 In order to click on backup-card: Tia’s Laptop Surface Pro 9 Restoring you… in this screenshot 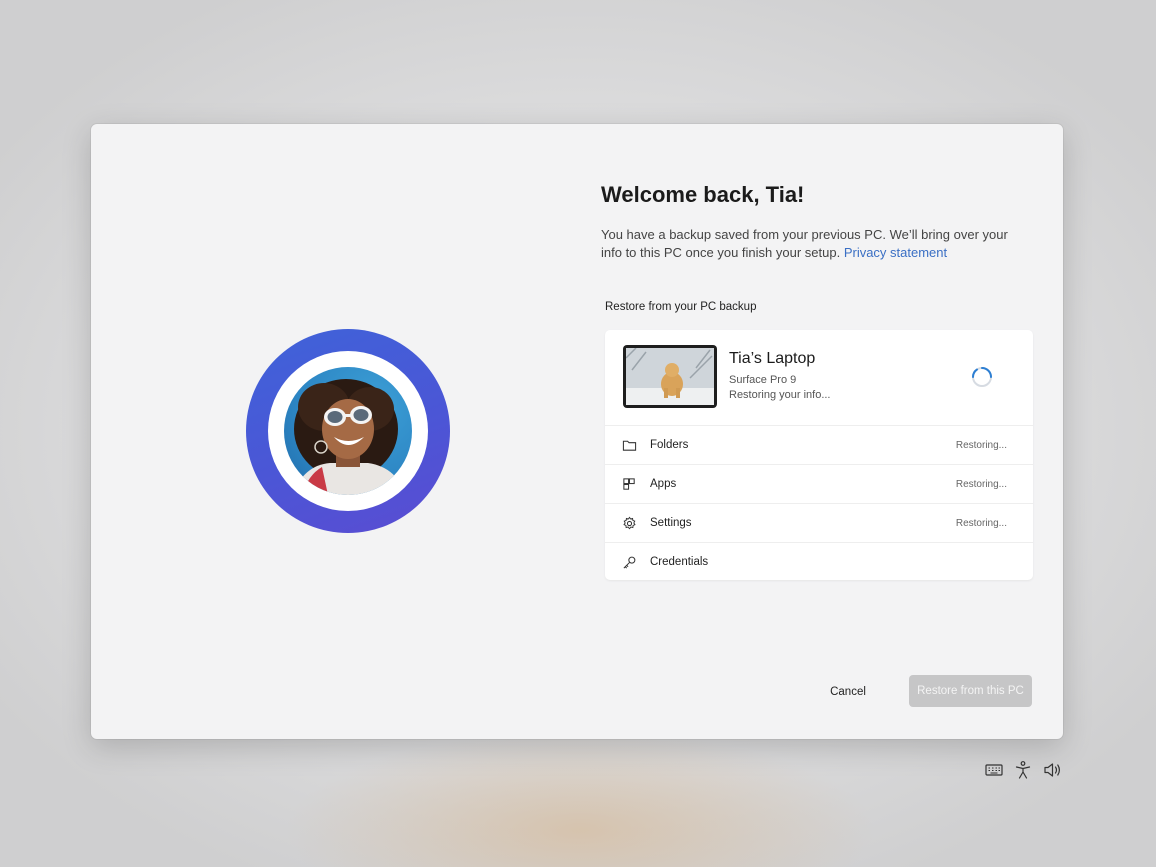, I will do `click(819, 455)`.